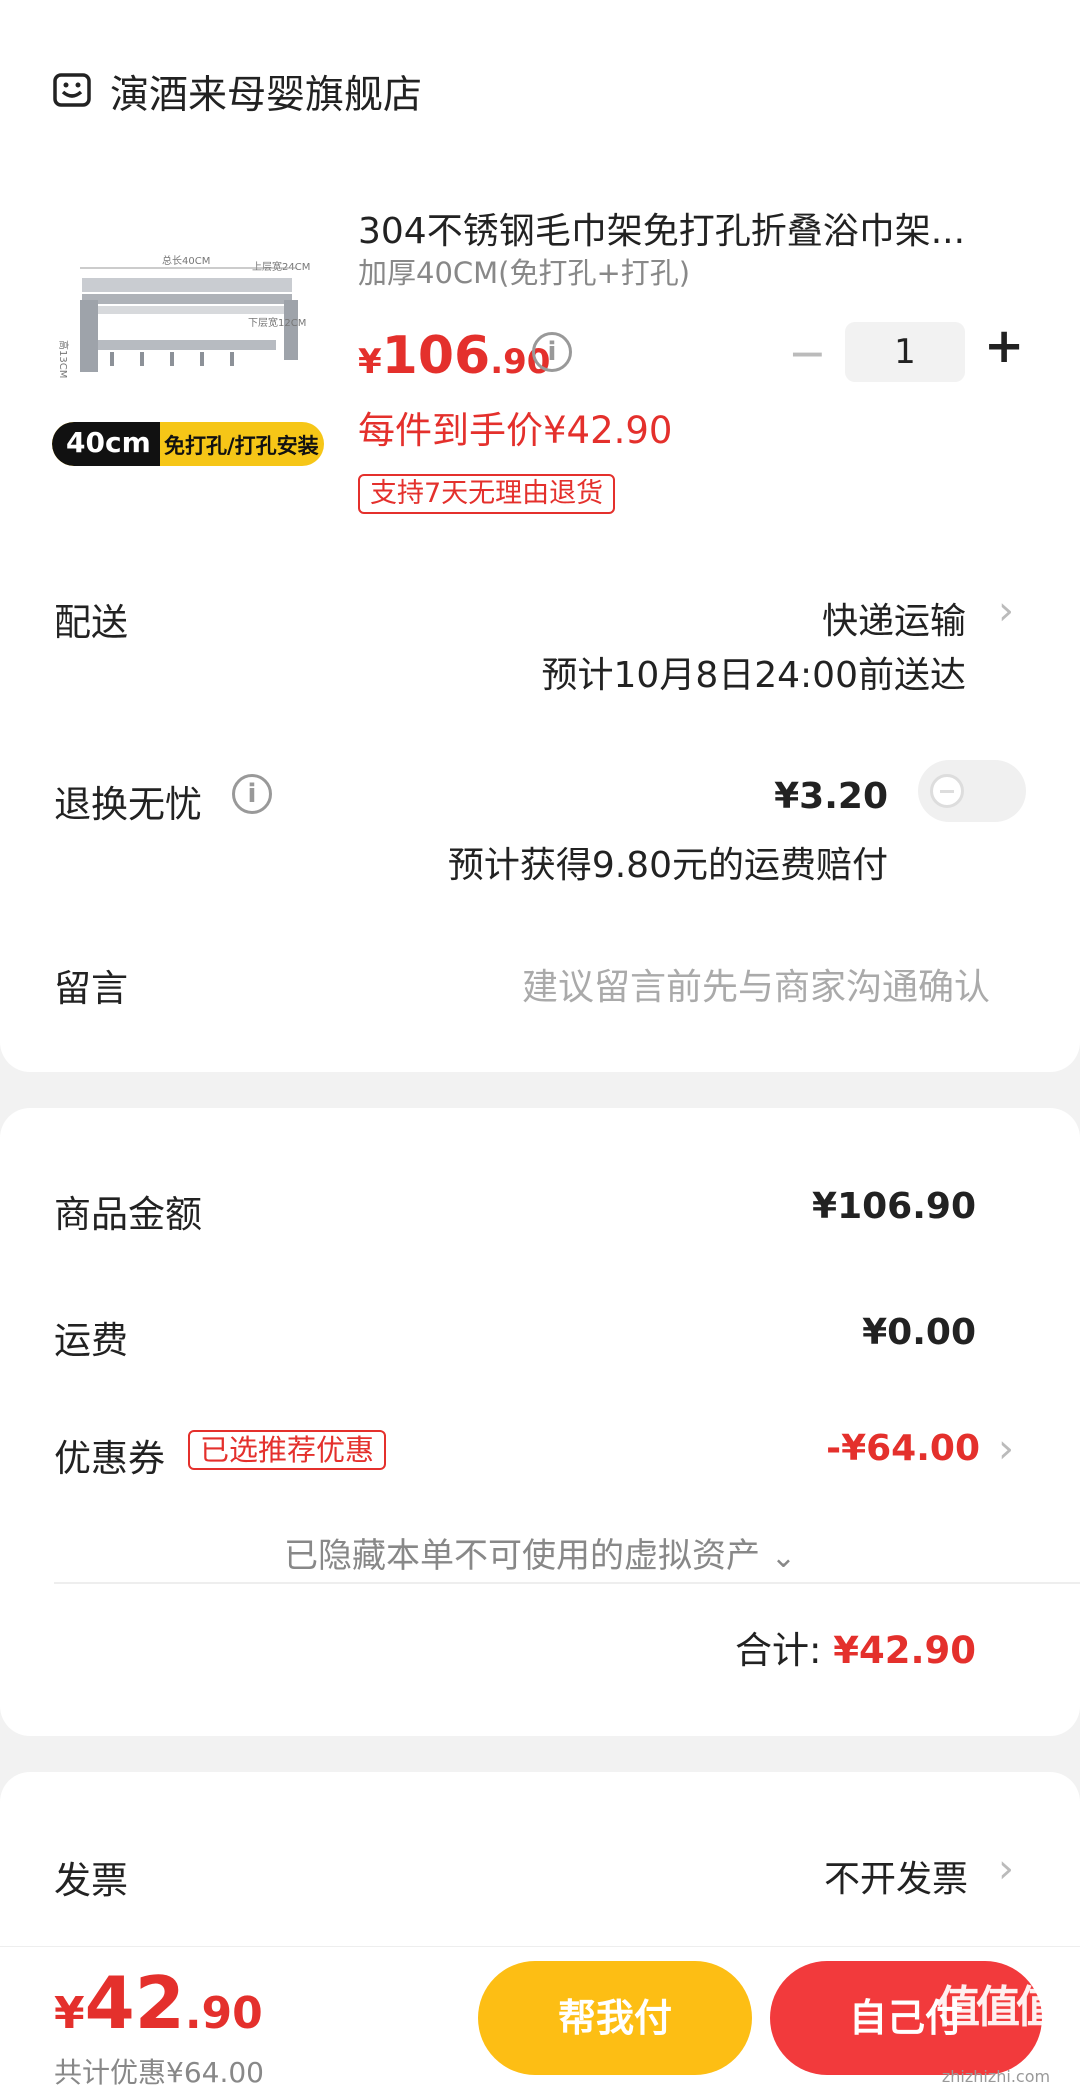 The height and width of the screenshot is (2097, 1080). Describe the element at coordinates (108, 442) in the screenshot. I see `image-size-label: 40cm` at that location.